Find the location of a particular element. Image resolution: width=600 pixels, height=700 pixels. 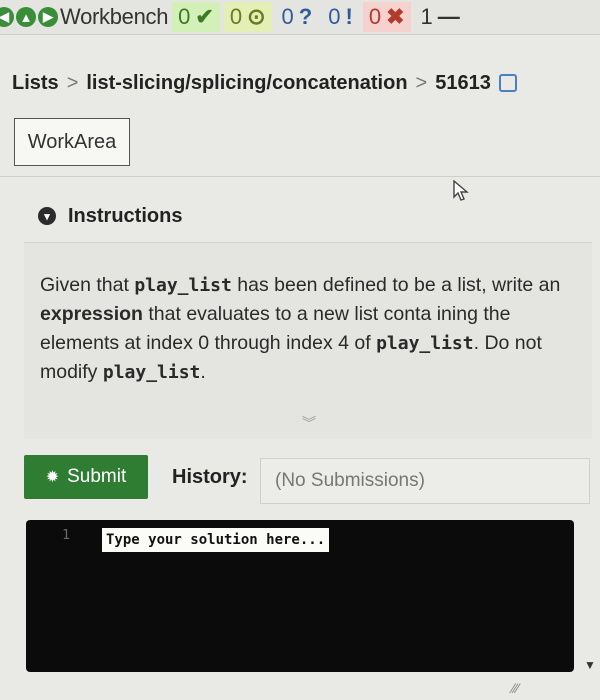

unknown-count: 0 is located at coordinates (287, 16).